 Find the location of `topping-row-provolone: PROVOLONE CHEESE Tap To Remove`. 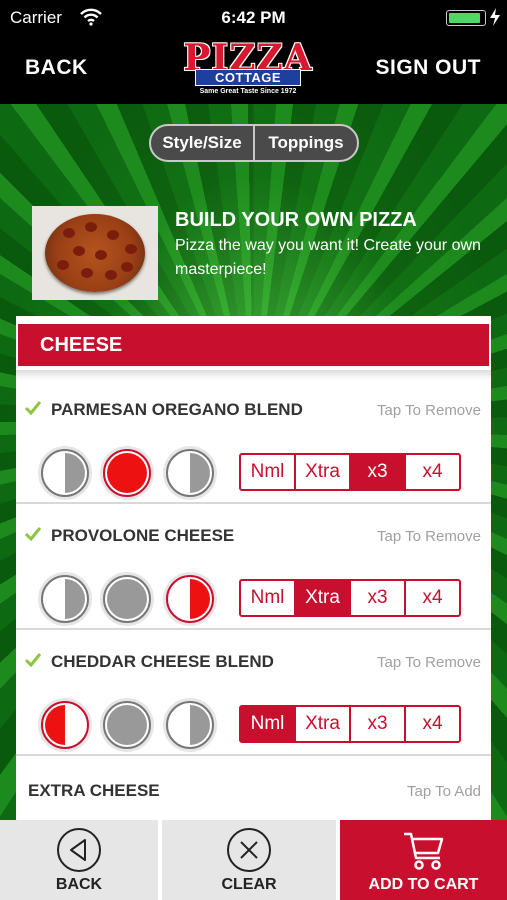

topping-row-provolone: PROVOLONE CHEESE Tap To Remove is located at coordinates (253, 505).